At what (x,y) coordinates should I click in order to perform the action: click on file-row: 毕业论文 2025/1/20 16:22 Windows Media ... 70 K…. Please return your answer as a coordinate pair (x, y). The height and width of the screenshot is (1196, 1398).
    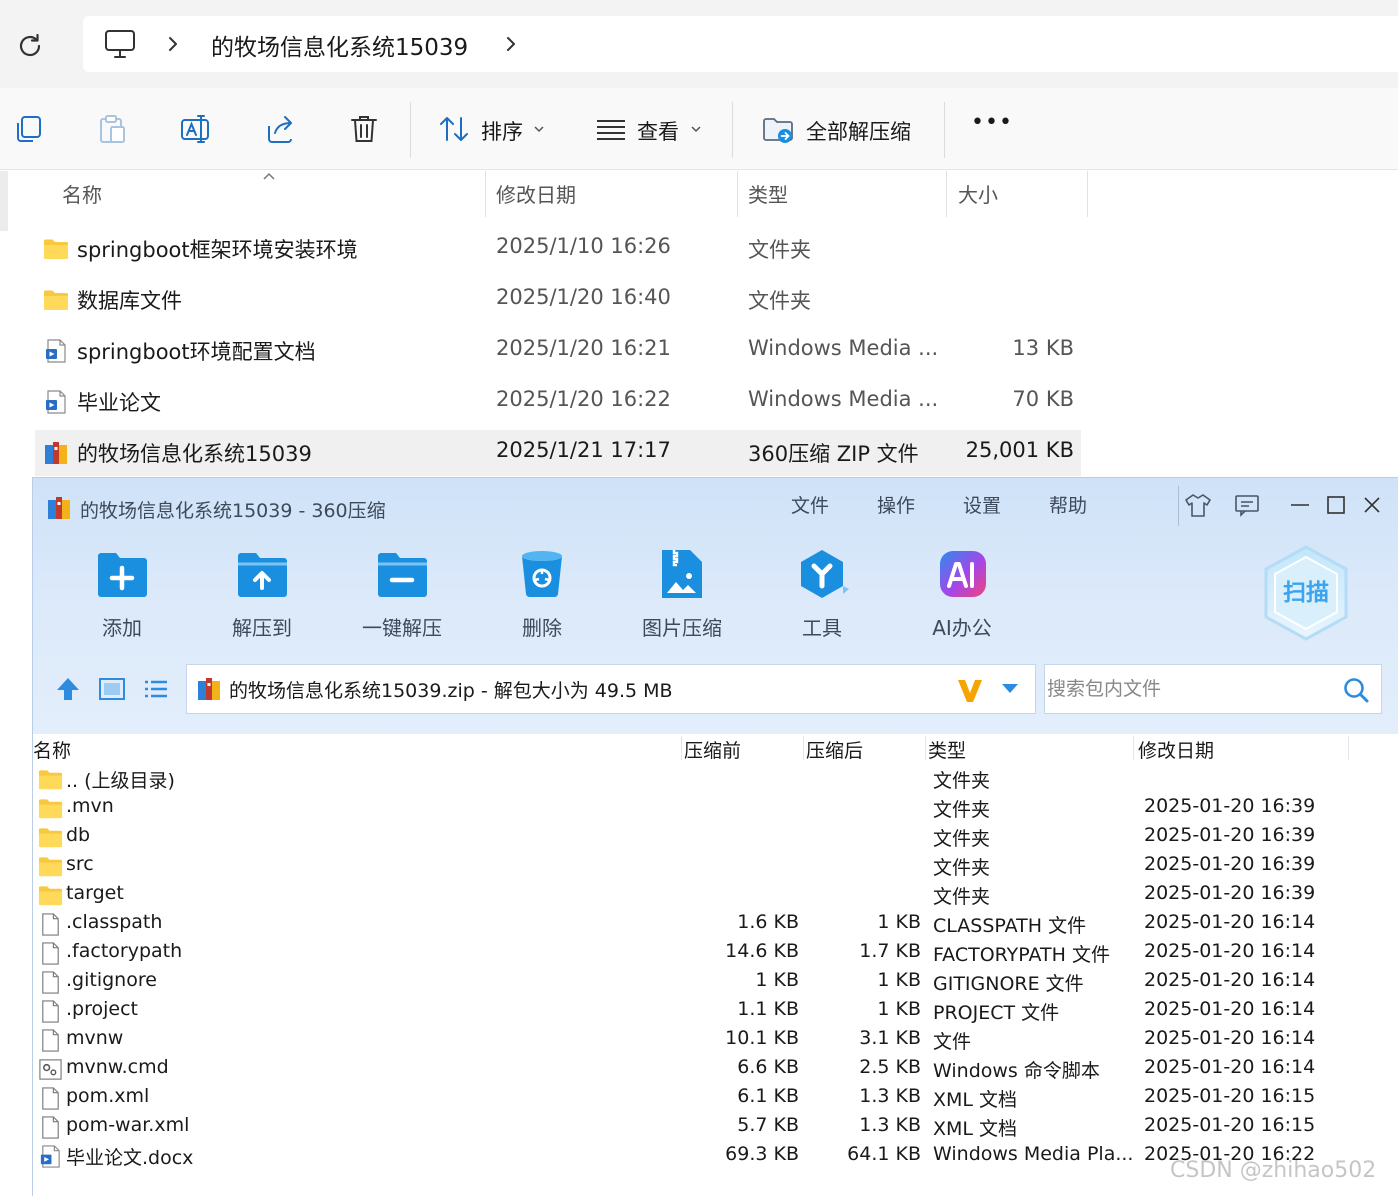
    Looking at the image, I should click on (558, 402).